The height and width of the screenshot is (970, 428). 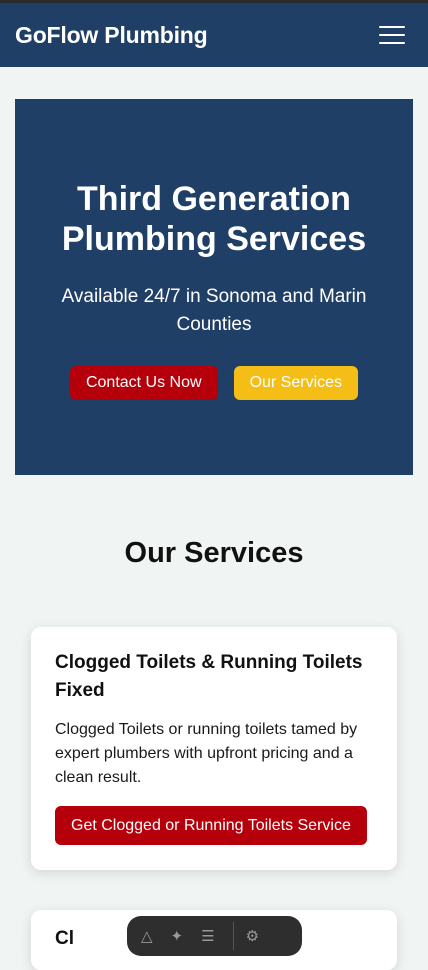 I want to click on service-cta-button: Get Clogged or Running Toilets Service, so click(x=211, y=825).